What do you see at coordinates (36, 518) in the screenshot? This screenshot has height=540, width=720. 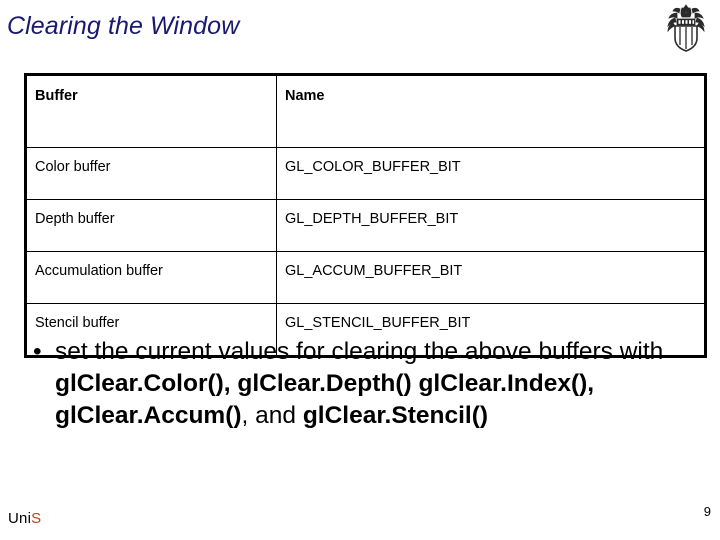 I see `footer-logo-accent: S` at bounding box center [36, 518].